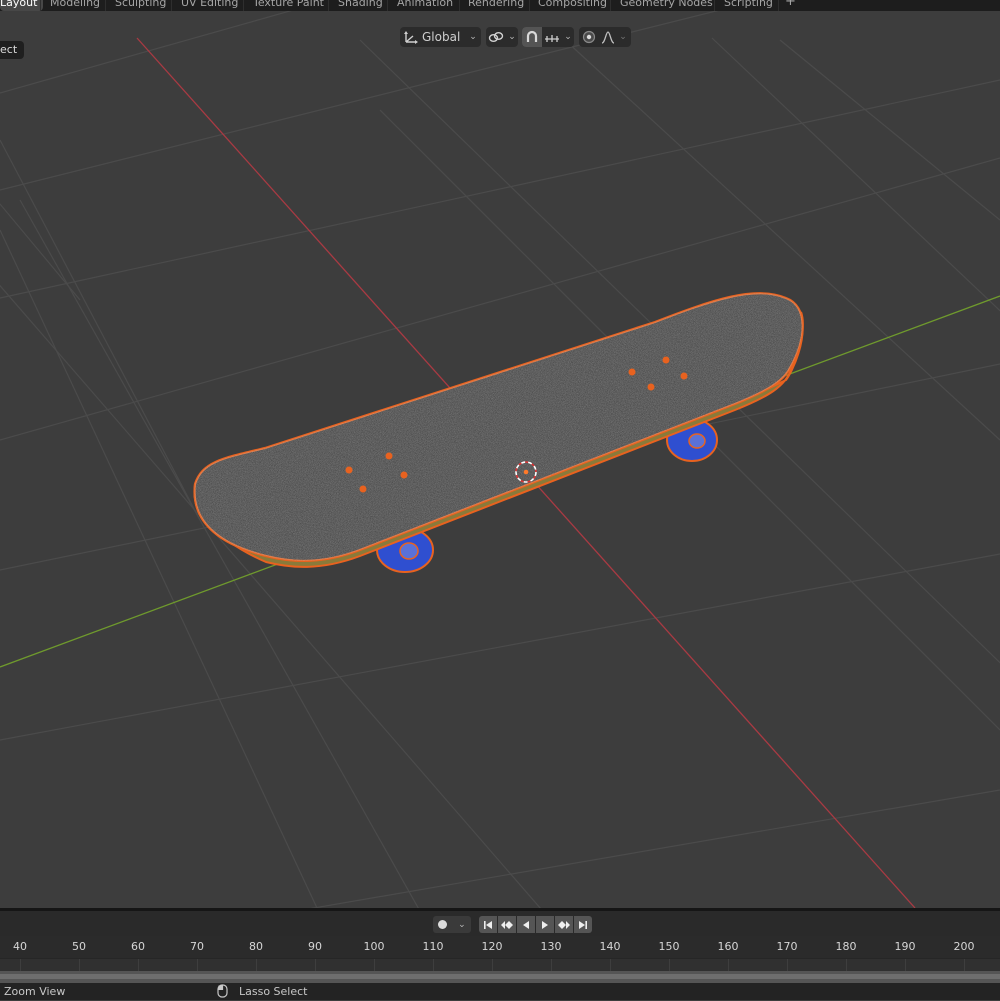 This screenshot has width=1000, height=1001. What do you see at coordinates (492, 946) in the screenshot?
I see `frame-label: 120` at bounding box center [492, 946].